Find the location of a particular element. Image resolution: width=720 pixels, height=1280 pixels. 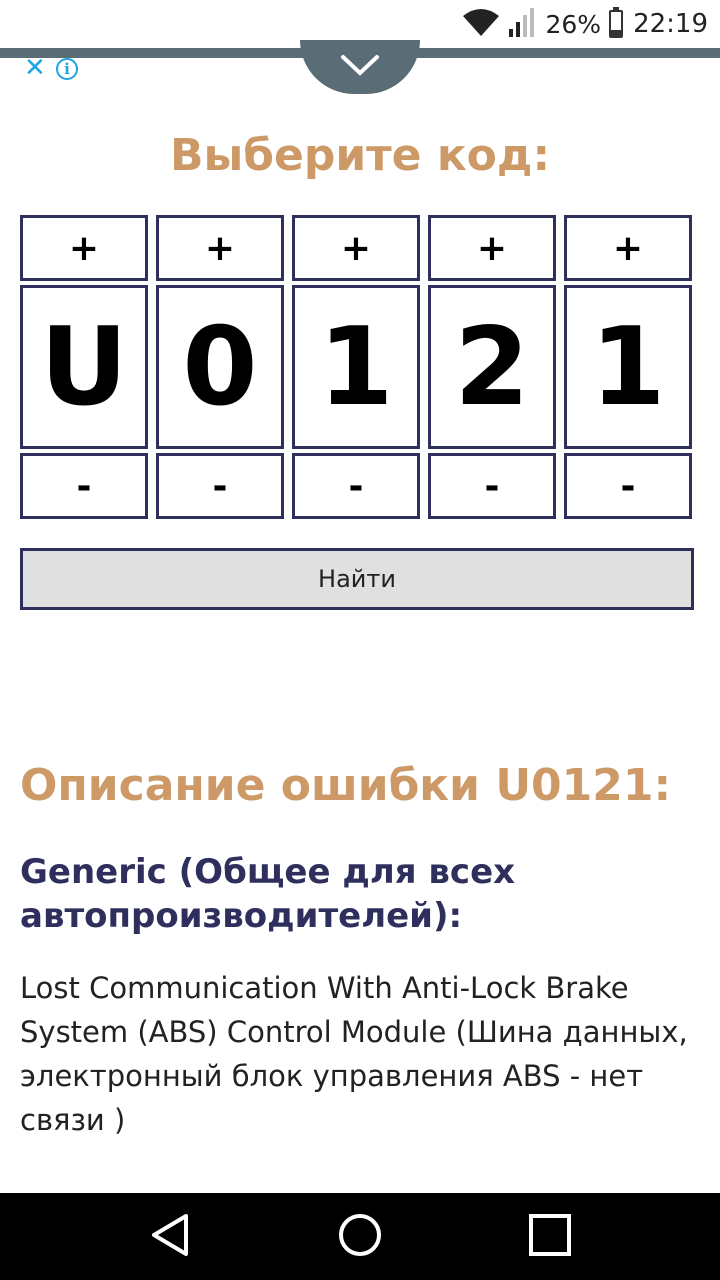

home-button is located at coordinates (360, 1236).